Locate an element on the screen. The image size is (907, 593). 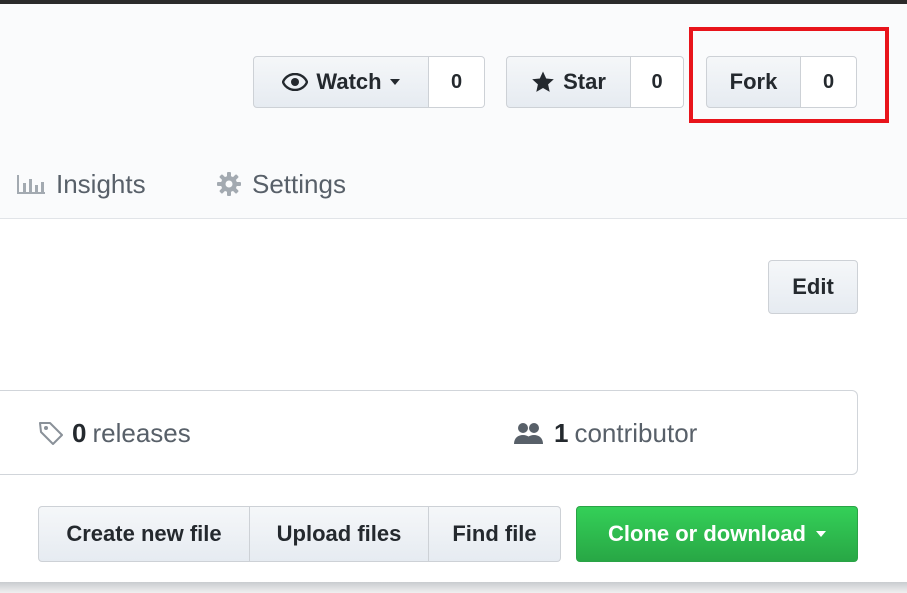
watch-button: Watch is located at coordinates (341, 82).